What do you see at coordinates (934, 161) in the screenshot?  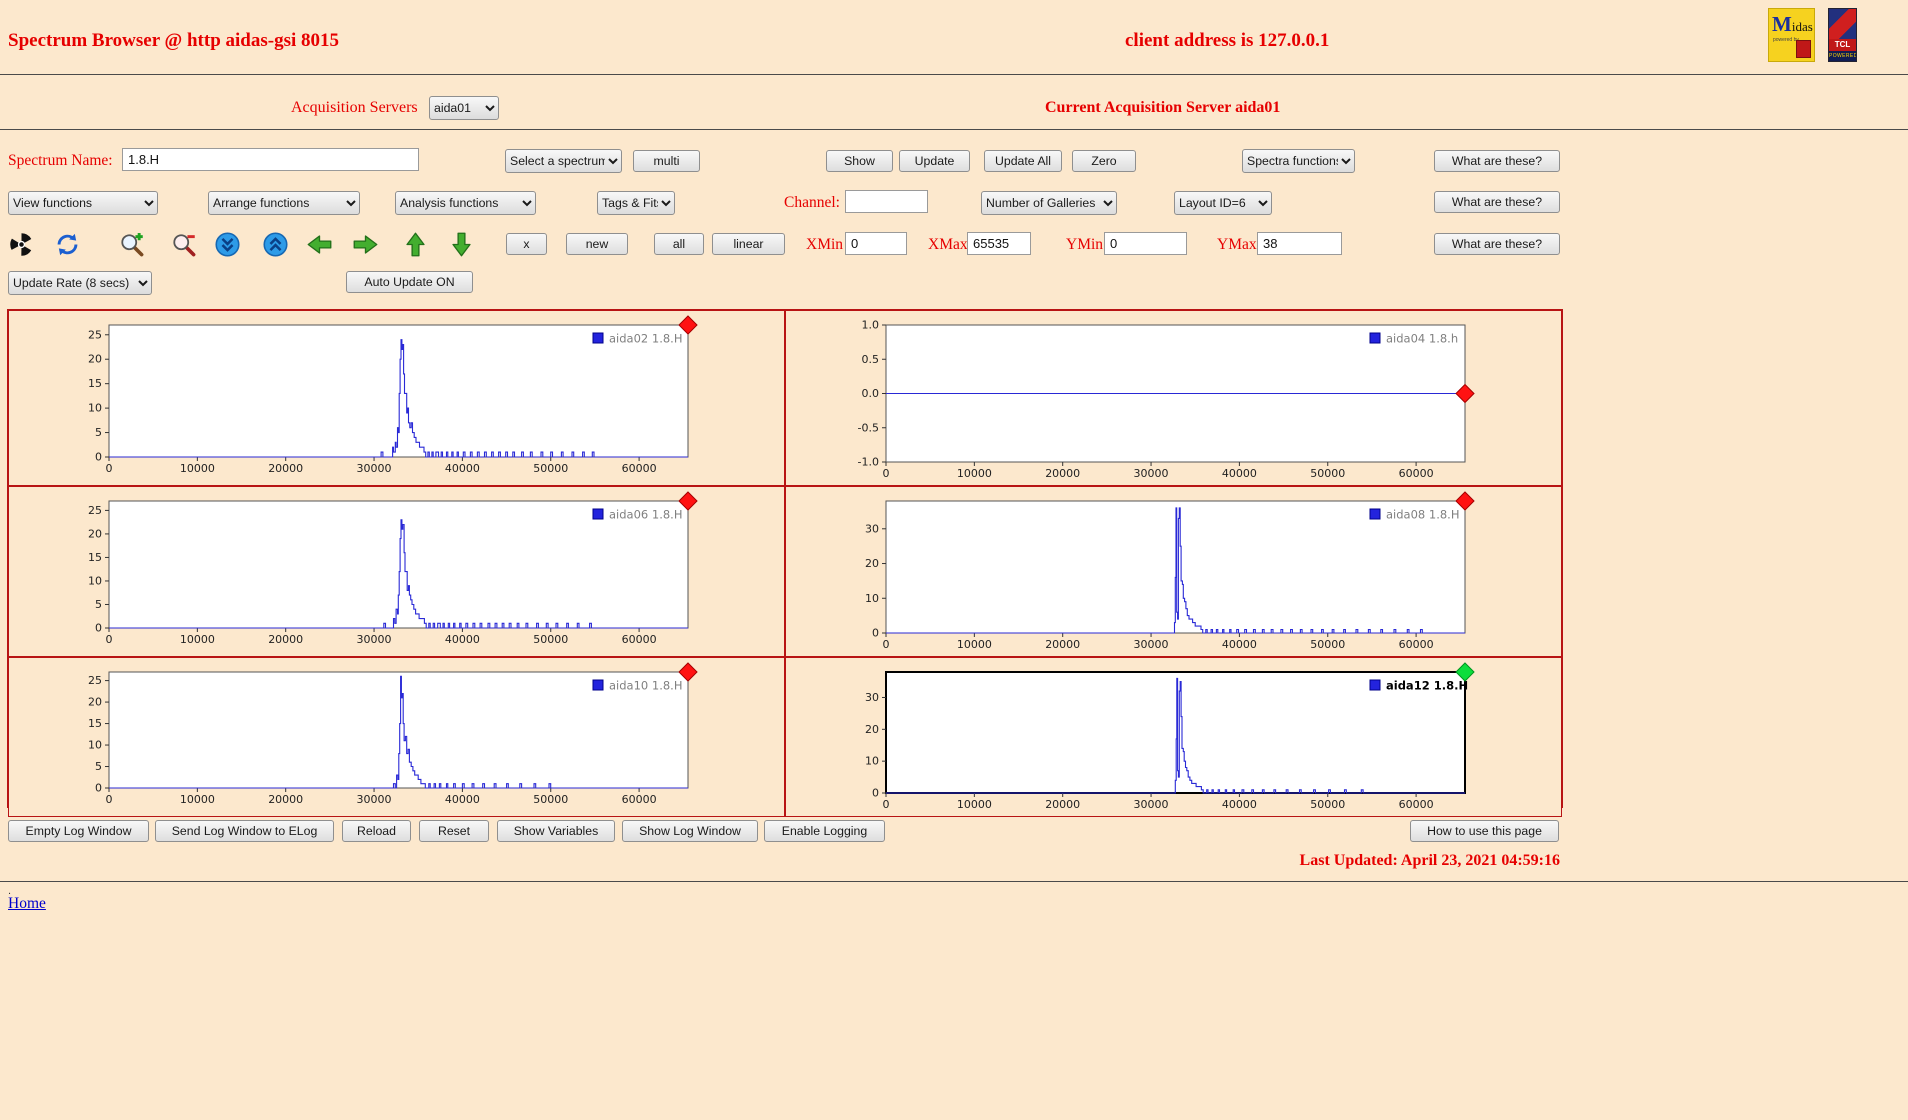 I see `update-button: Update` at bounding box center [934, 161].